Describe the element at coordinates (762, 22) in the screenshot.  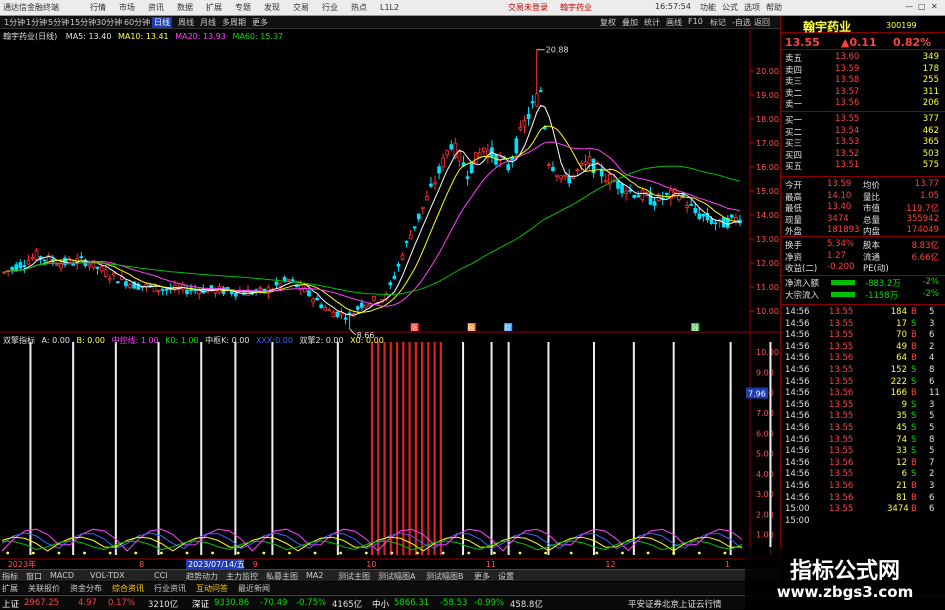
I see `toolbar-right-7: 返回` at that location.